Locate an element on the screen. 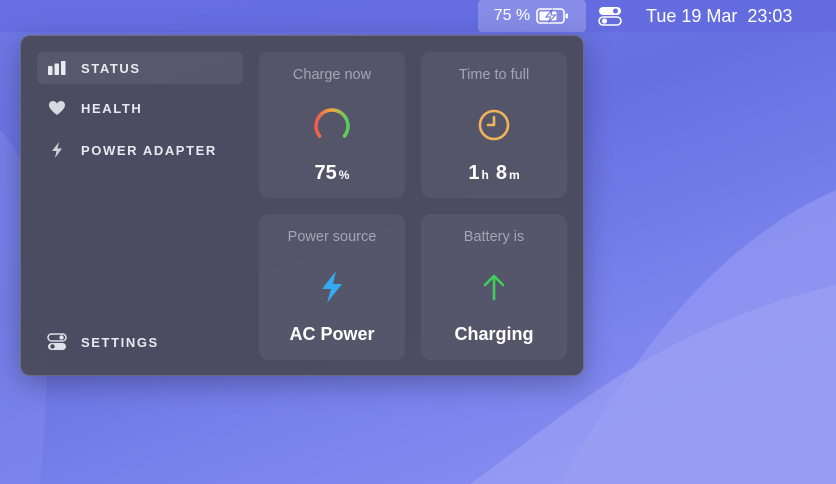  bar-chart-icon is located at coordinates (57, 68).